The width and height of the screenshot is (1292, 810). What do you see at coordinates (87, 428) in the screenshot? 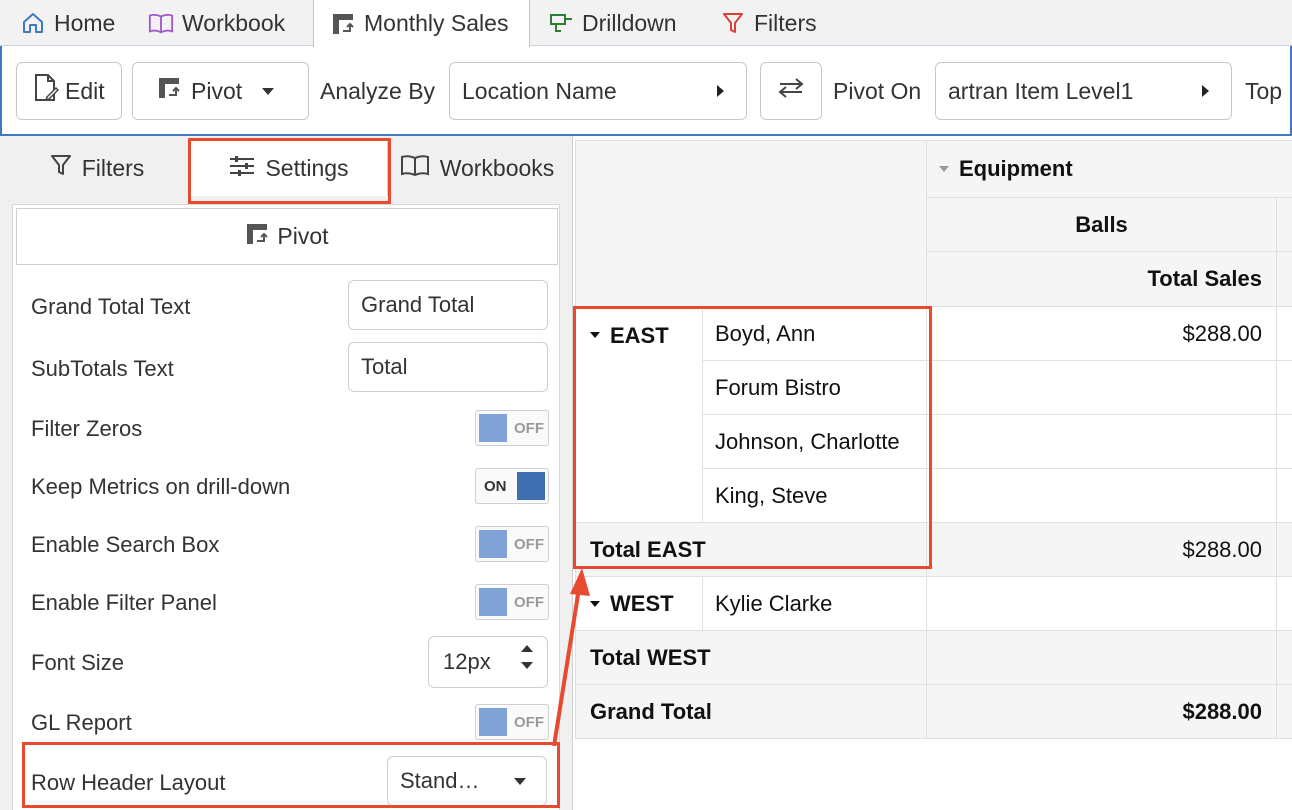
I see `filter-zeros-label: Filter Zeros` at bounding box center [87, 428].